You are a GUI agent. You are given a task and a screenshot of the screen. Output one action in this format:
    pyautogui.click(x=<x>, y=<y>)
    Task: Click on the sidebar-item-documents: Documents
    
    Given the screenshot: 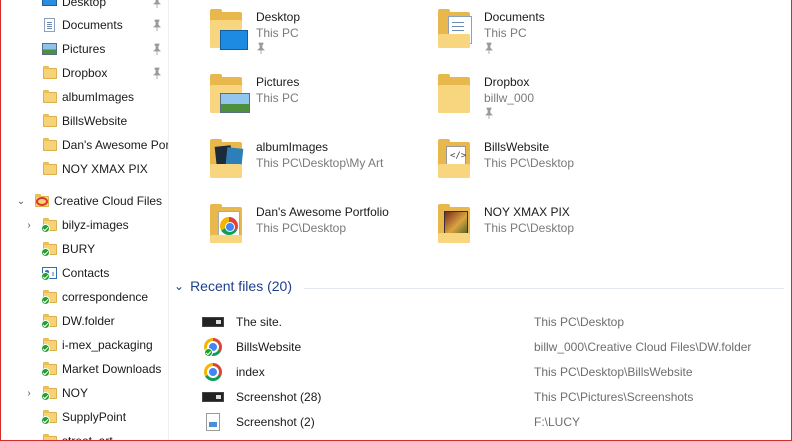 What is the action you would take?
    pyautogui.click(x=84, y=25)
    